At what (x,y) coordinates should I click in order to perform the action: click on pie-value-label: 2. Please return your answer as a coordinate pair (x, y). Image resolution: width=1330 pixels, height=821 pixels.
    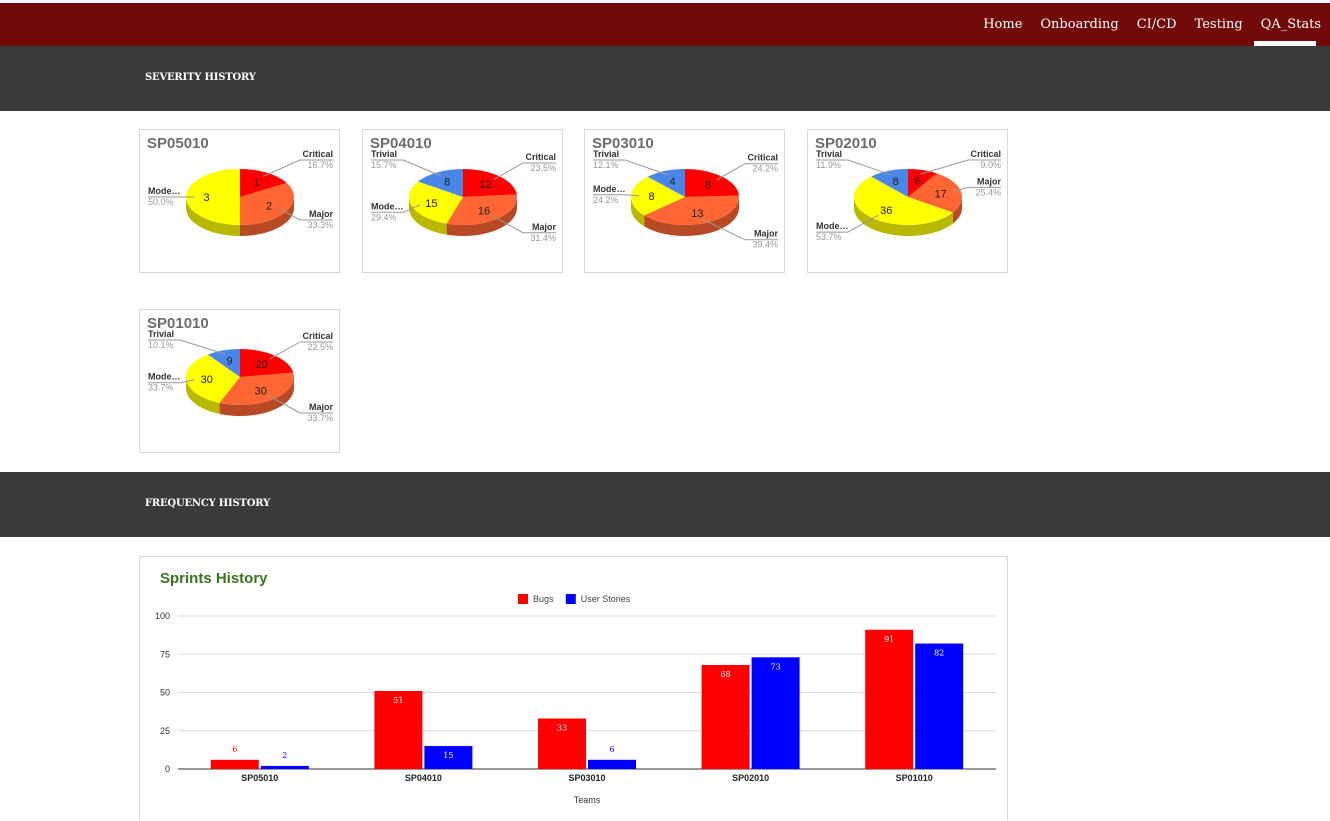
    Looking at the image, I should click on (269, 207).